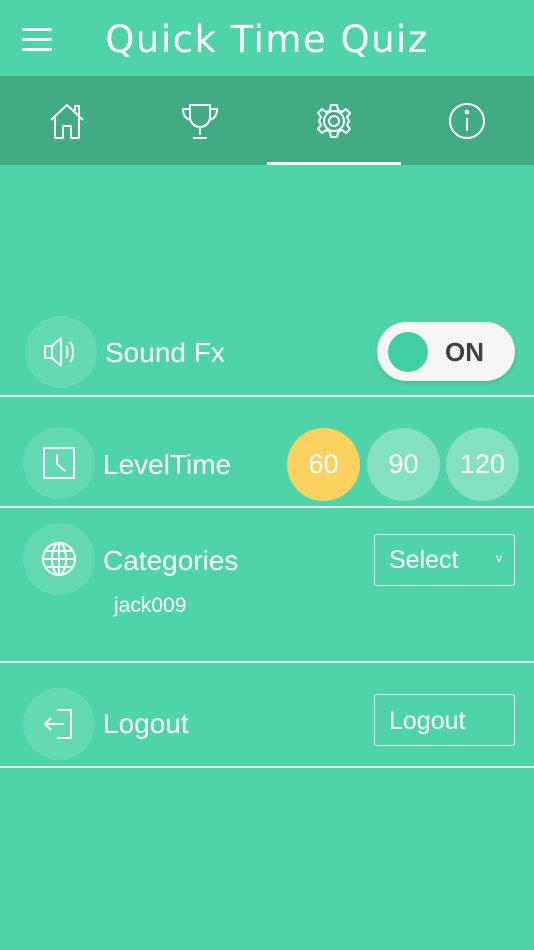 Image resolution: width=534 pixels, height=950 pixels. Describe the element at coordinates (171, 560) in the screenshot. I see `categories-label: Categories` at that location.